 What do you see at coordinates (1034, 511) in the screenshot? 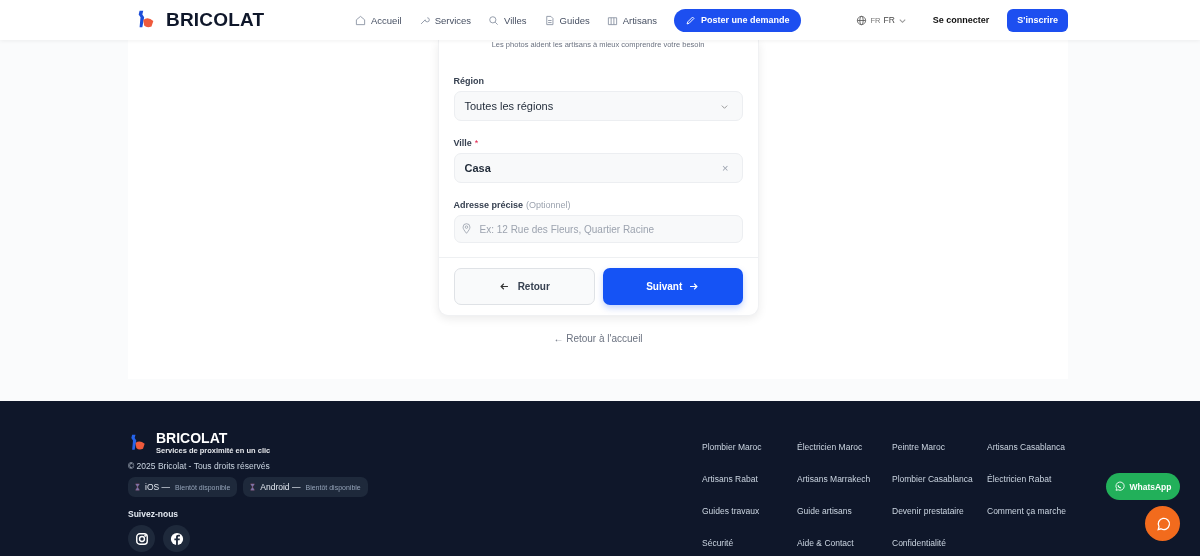
I see `footer-link: Comment ça marche` at bounding box center [1034, 511].